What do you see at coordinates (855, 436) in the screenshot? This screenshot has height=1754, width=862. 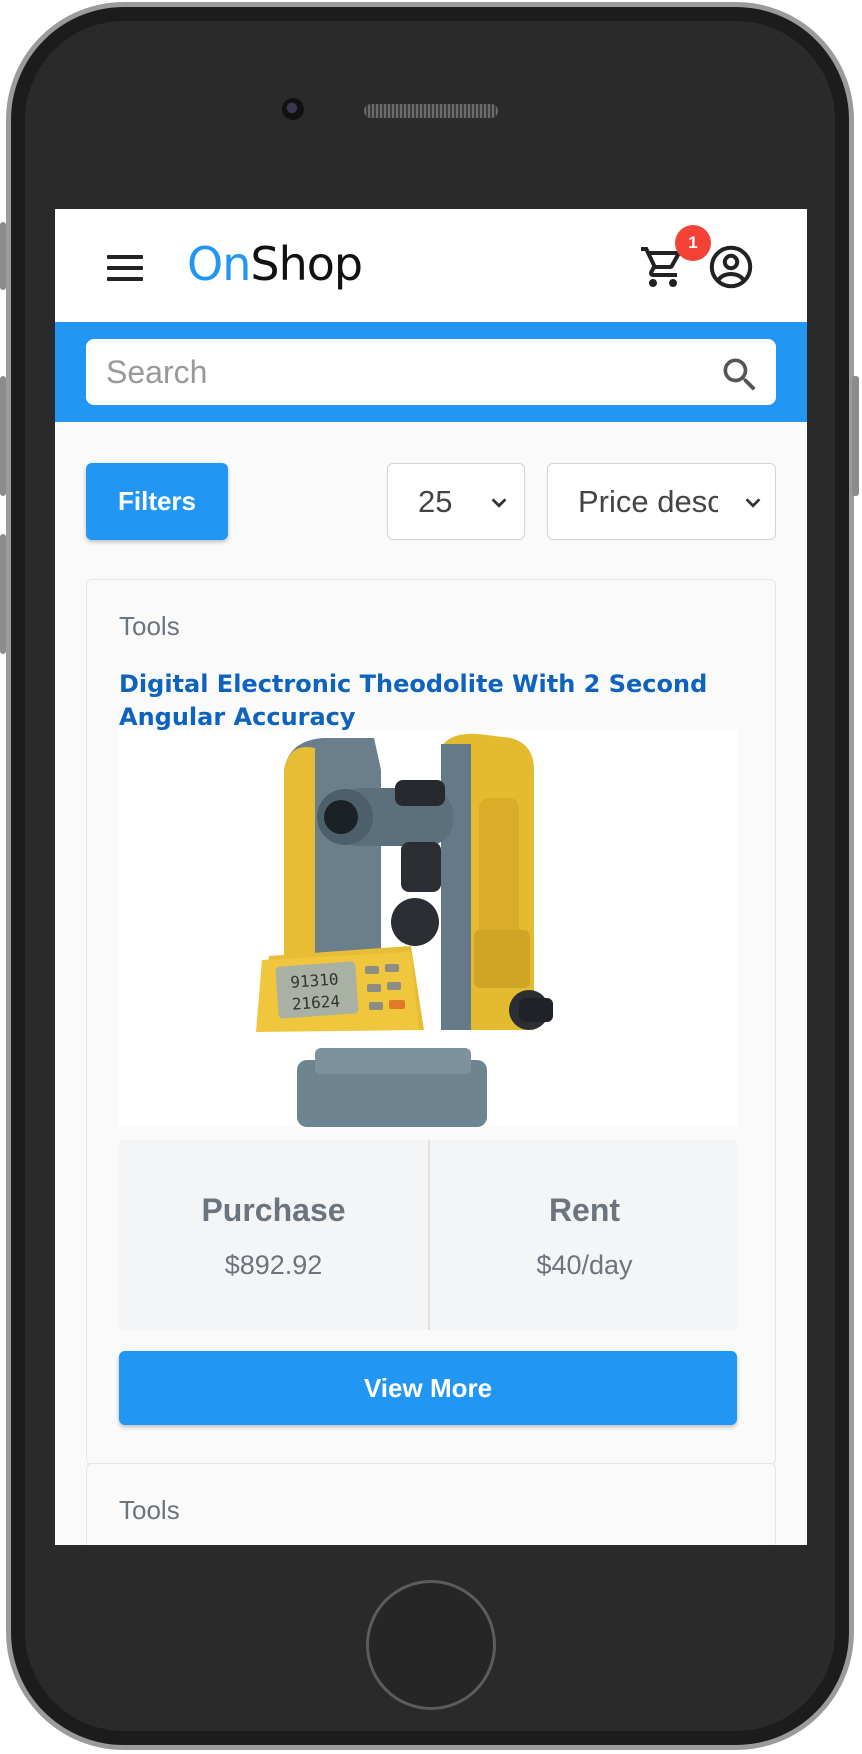 I see `phone-power-button` at bounding box center [855, 436].